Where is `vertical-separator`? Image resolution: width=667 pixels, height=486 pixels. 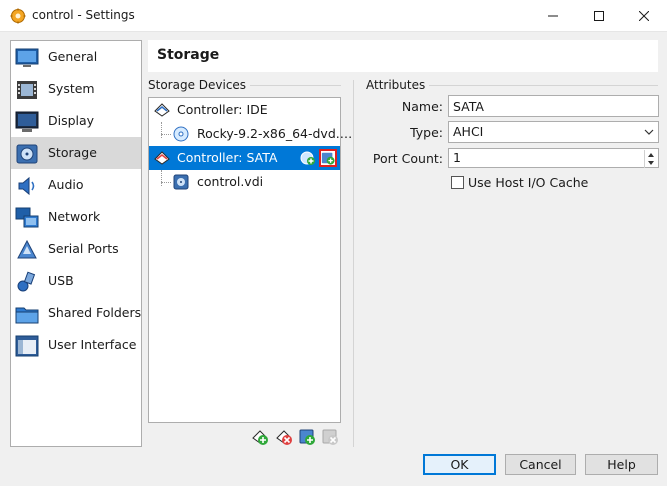
vertical-separator is located at coordinates (353, 263).